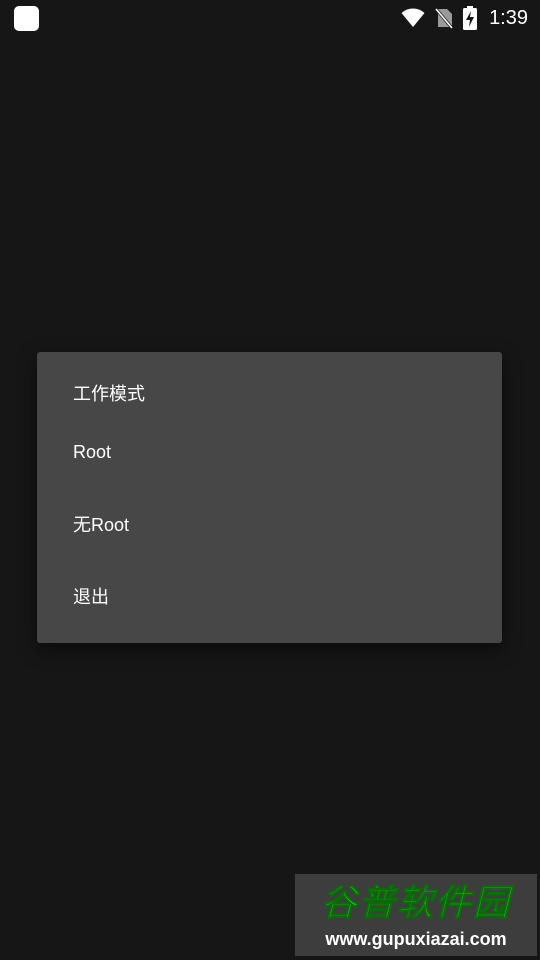 This screenshot has height=960, width=540. What do you see at coordinates (444, 18) in the screenshot?
I see `no-sim-icon` at bounding box center [444, 18].